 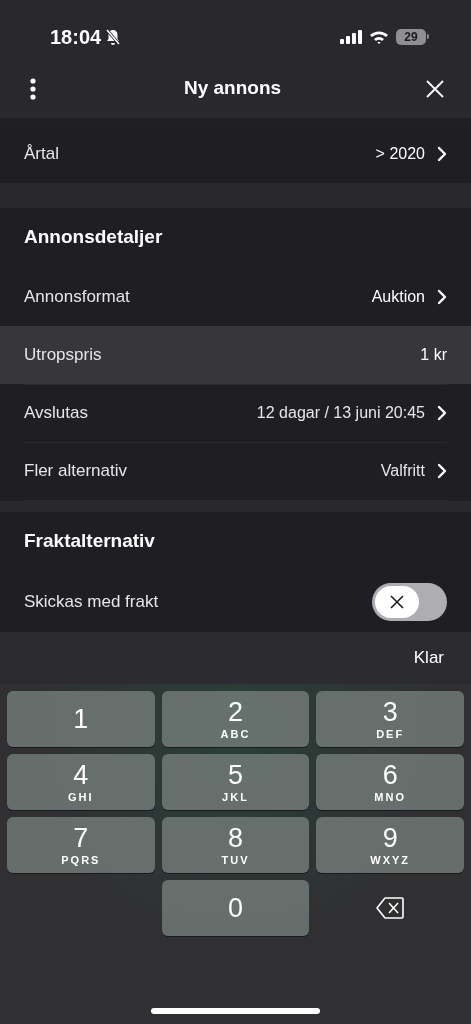 What do you see at coordinates (428, 658) in the screenshot?
I see `done-button: Klar` at bounding box center [428, 658].